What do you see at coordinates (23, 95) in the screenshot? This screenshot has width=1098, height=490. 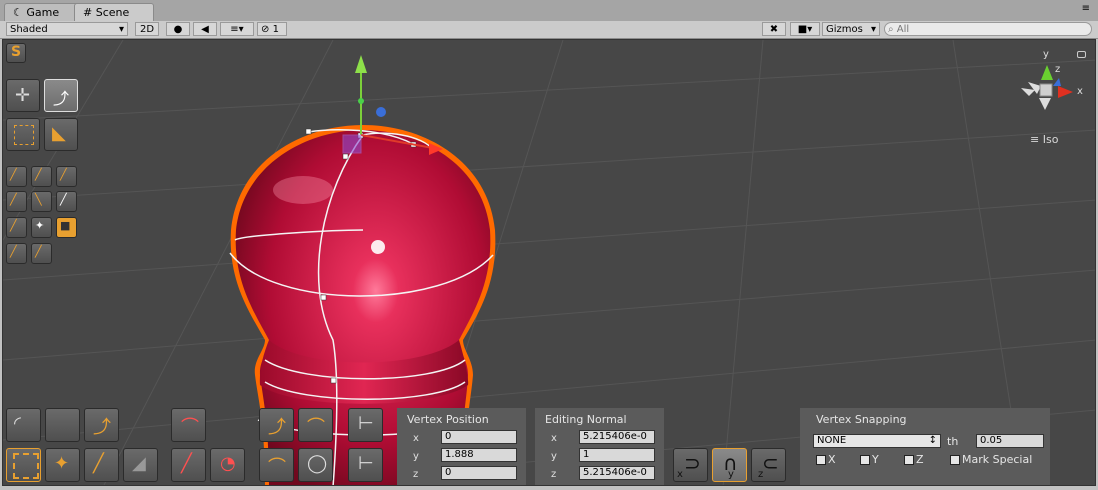 I see `move-tool-button: ✛` at bounding box center [23, 95].